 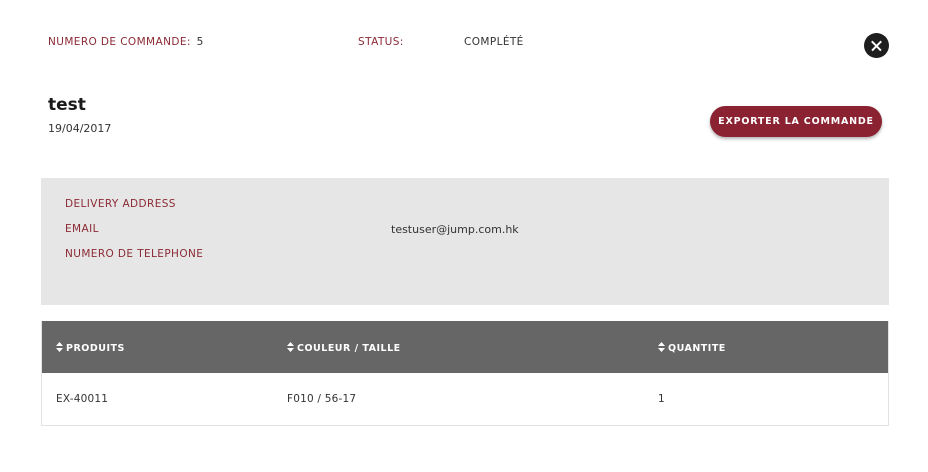 I want to click on phone-label: NUMERO DE TELEPHONE, so click(x=134, y=254).